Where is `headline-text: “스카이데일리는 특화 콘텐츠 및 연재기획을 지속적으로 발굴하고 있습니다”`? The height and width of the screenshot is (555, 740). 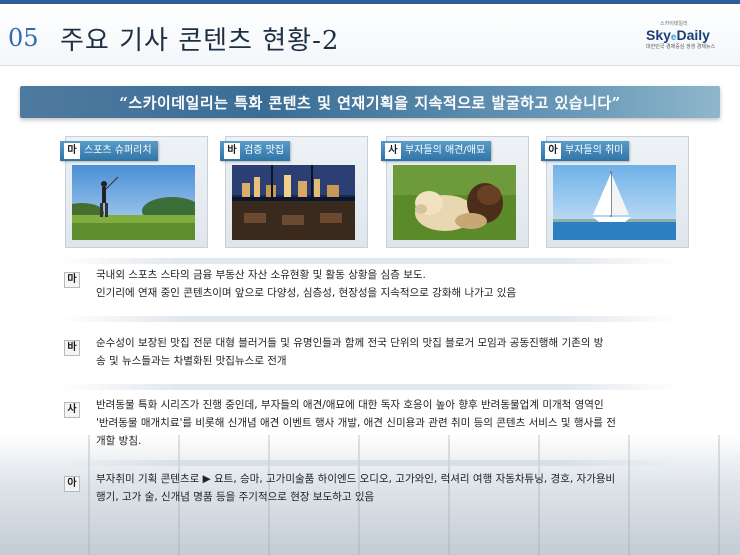 headline-text: “스카이데일리는 특화 콘텐츠 및 연재기획을 지속적으로 발굴하고 있습니다” is located at coordinates (370, 103).